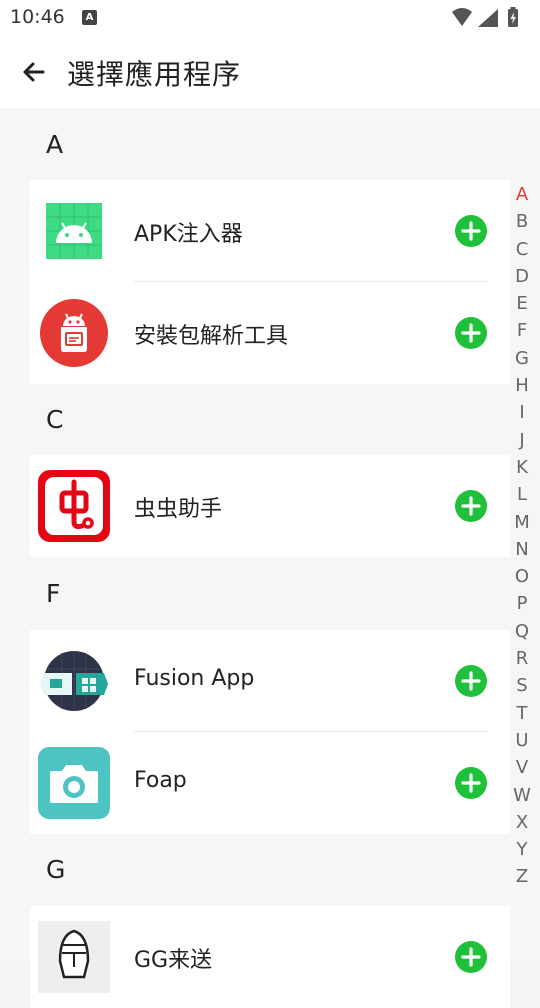 The height and width of the screenshot is (1008, 540). Describe the element at coordinates (74, 783) in the screenshot. I see `camera-icon` at that location.